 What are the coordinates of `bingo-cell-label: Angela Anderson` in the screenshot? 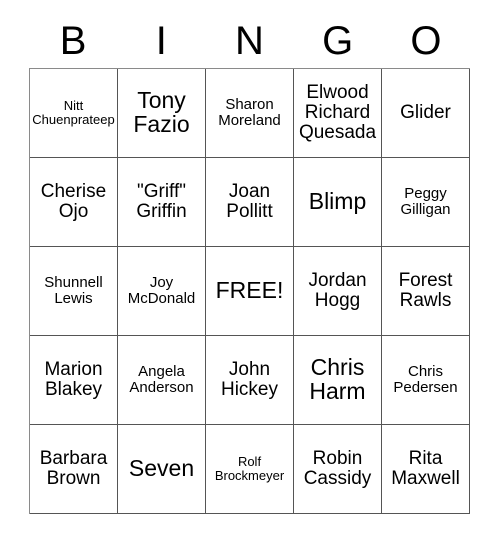 It's located at (161, 379).